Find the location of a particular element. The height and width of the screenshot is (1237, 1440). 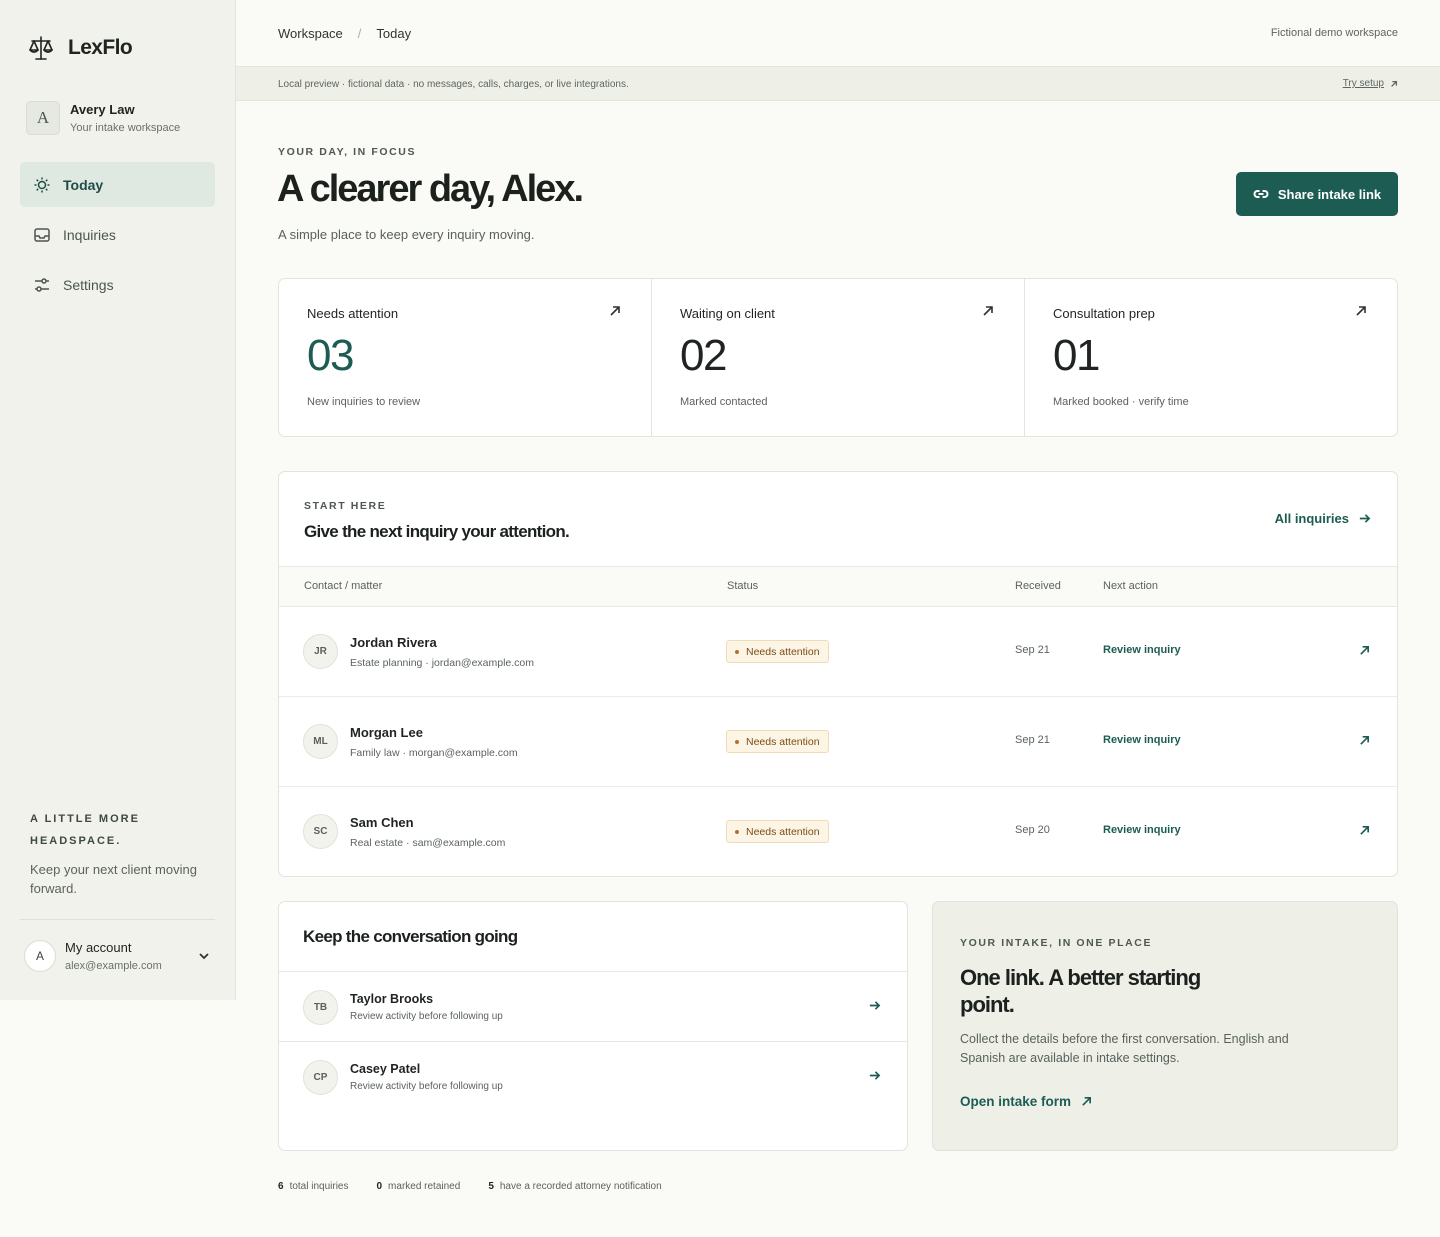

summary-count: 0 is located at coordinates (379, 1186).